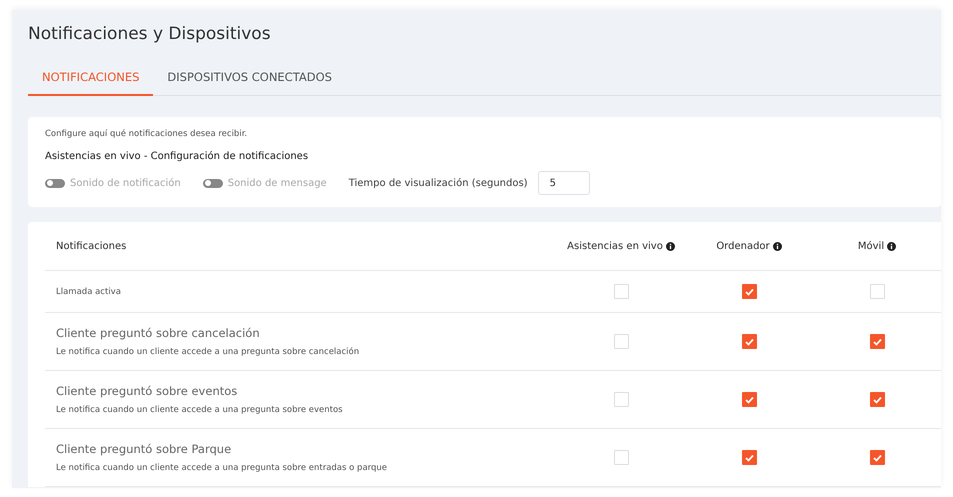 This screenshot has height=497, width=953. I want to click on row-description: Le notifica cuando un cliente accede a una pregunta sobre cancelación, so click(208, 352).